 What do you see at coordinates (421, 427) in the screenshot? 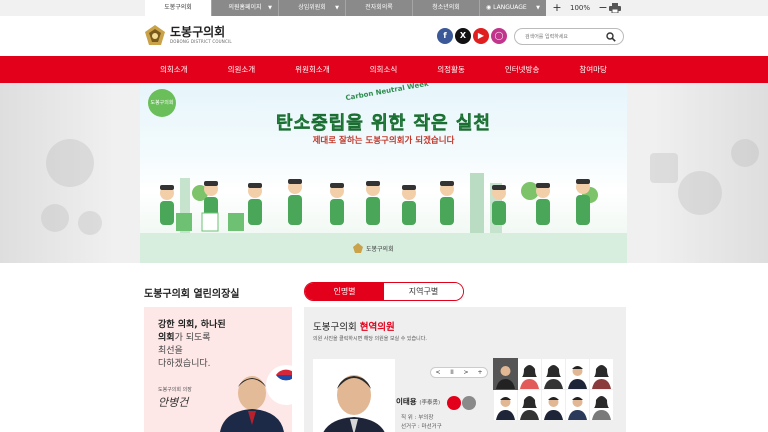
I see `member-district: 선거구 : 마선거구` at bounding box center [421, 427].